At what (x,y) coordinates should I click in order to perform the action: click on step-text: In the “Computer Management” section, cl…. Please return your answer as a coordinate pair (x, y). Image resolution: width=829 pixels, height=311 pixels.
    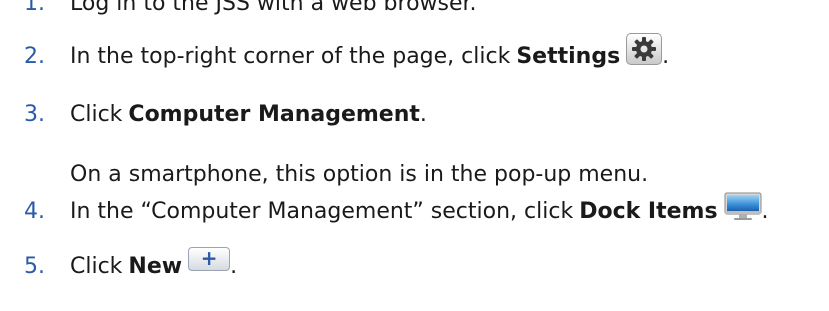
    Looking at the image, I should click on (419, 209).